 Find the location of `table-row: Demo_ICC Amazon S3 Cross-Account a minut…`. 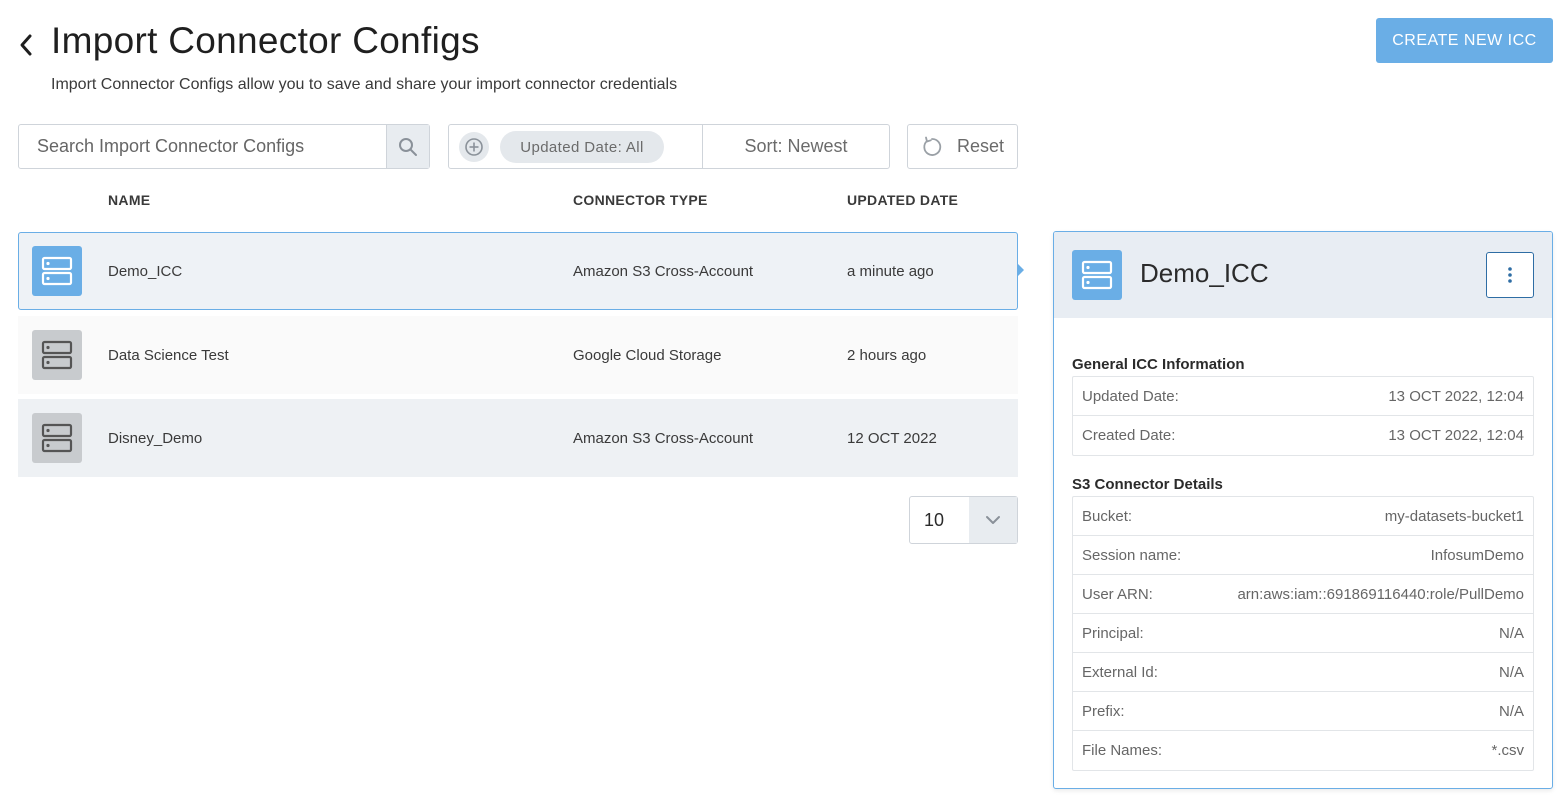

table-row: Demo_ICC Amazon S3 Cross-Account a minut… is located at coordinates (518, 271).